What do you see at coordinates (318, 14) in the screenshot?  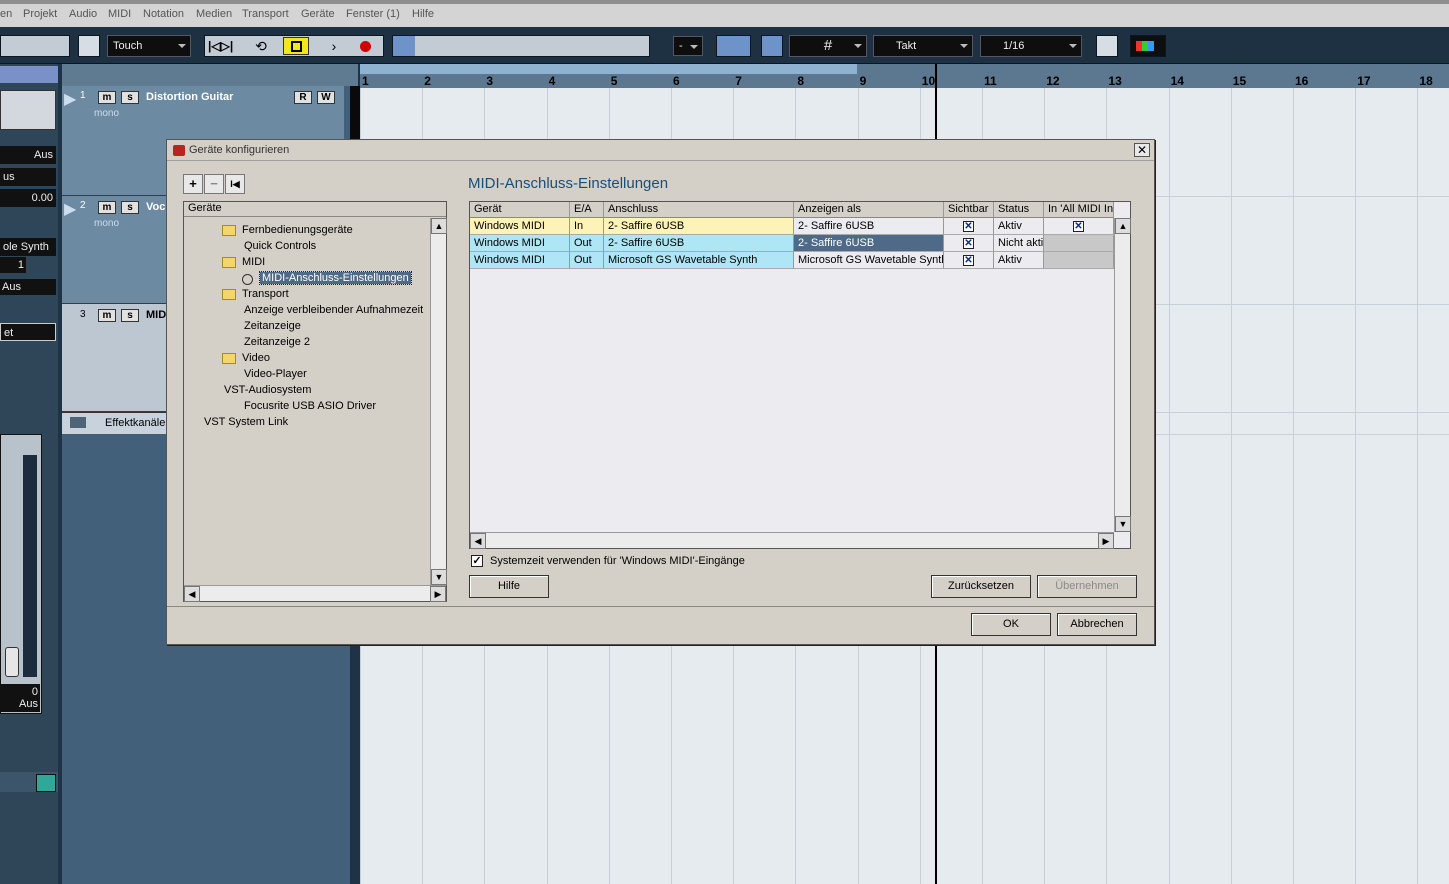 I see `menu-item-geraete: Geräte` at bounding box center [318, 14].